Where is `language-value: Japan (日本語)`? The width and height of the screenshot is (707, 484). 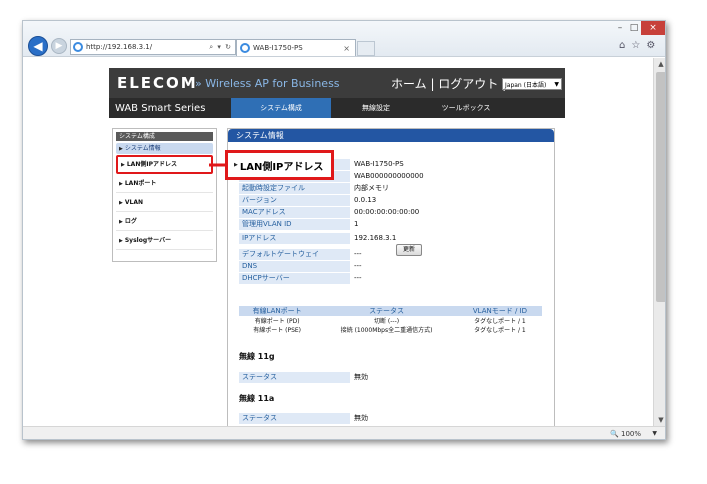 language-value: Japan (日本語) is located at coordinates (526, 85).